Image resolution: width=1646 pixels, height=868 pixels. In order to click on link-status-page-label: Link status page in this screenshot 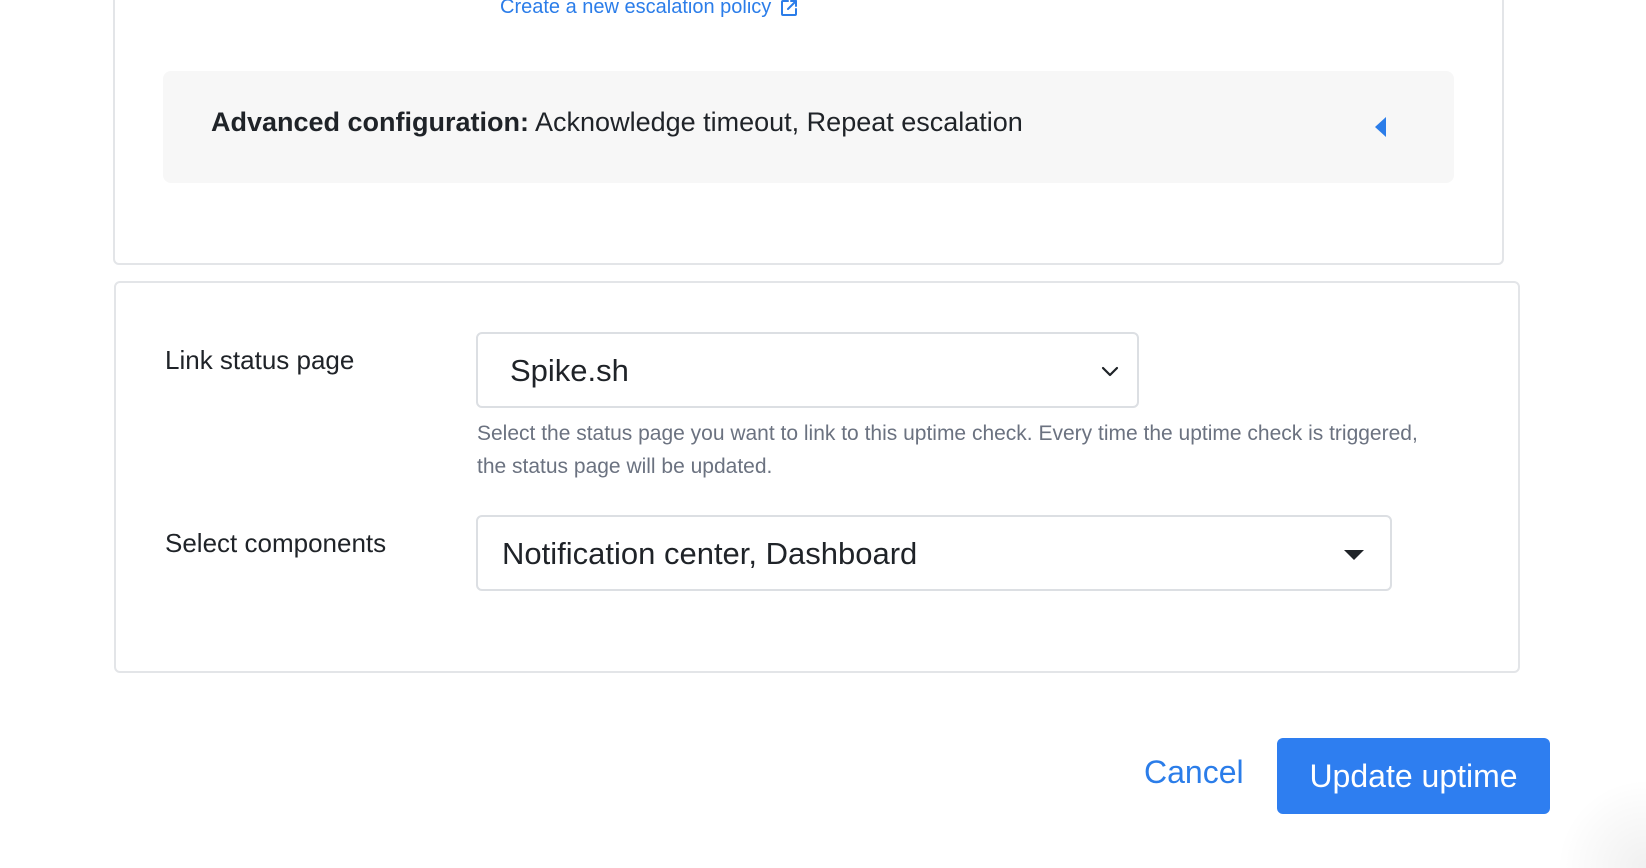, I will do `click(260, 360)`.